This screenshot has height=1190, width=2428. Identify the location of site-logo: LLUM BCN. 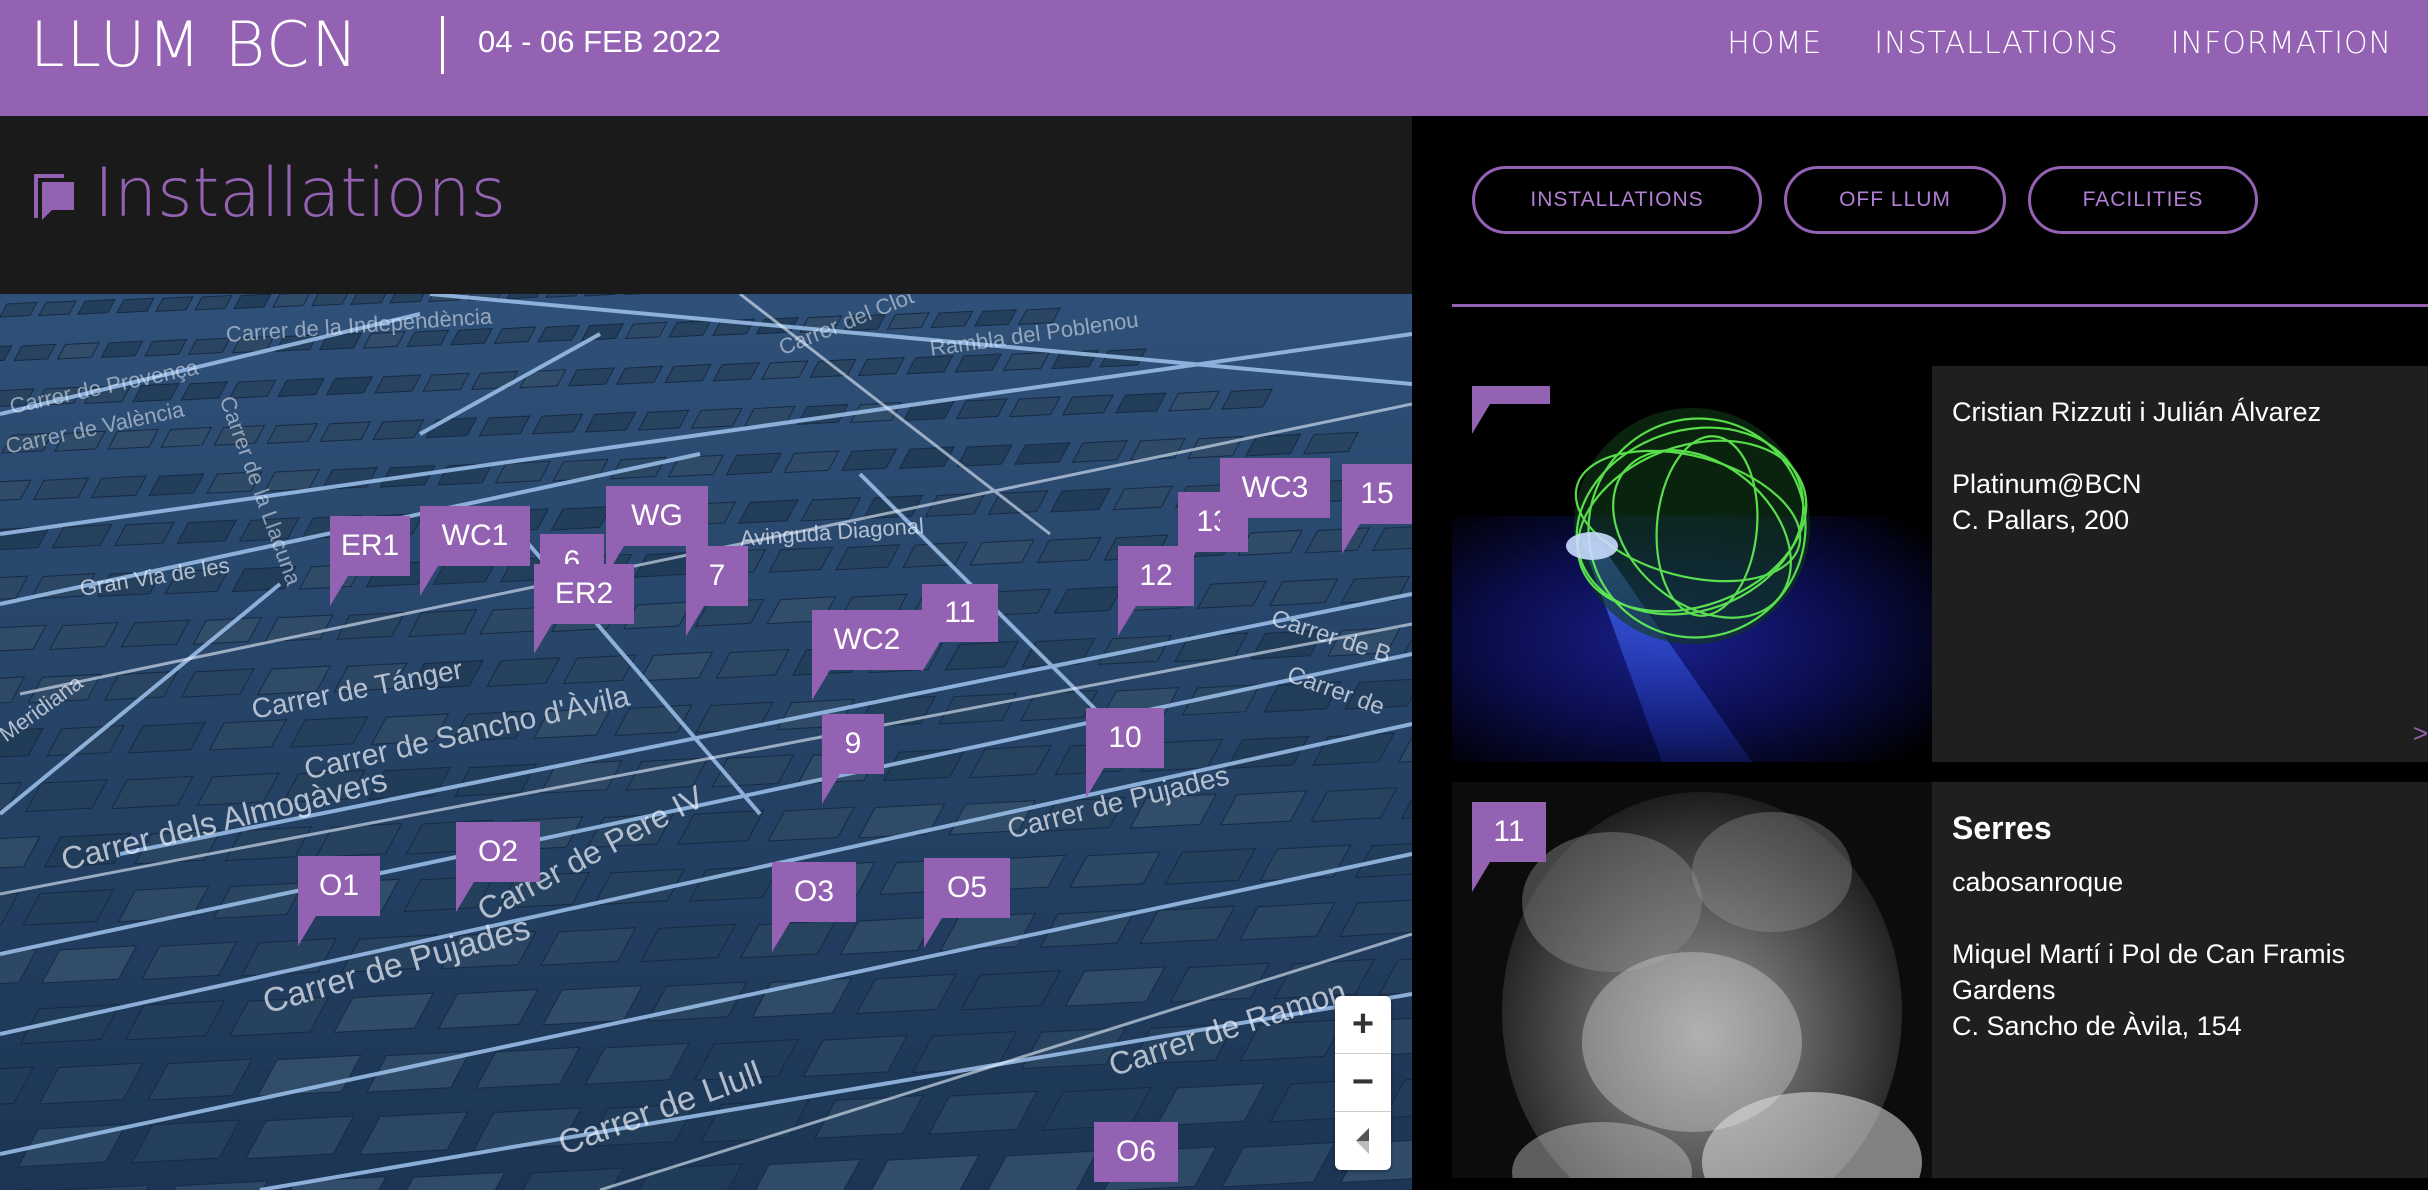
(195, 45).